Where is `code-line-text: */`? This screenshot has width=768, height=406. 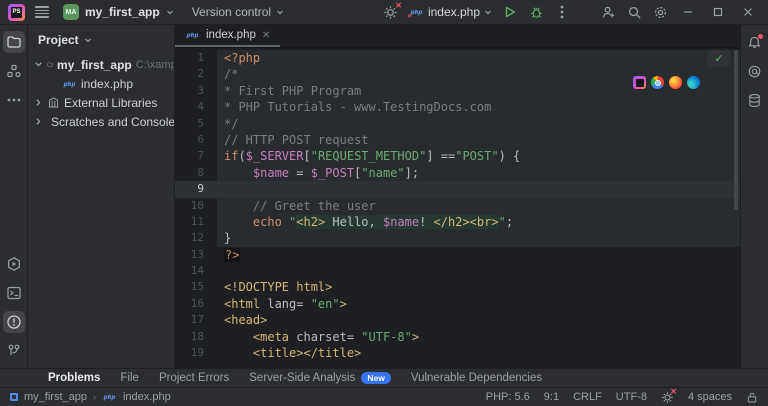 code-line-text: */ is located at coordinates (478, 123).